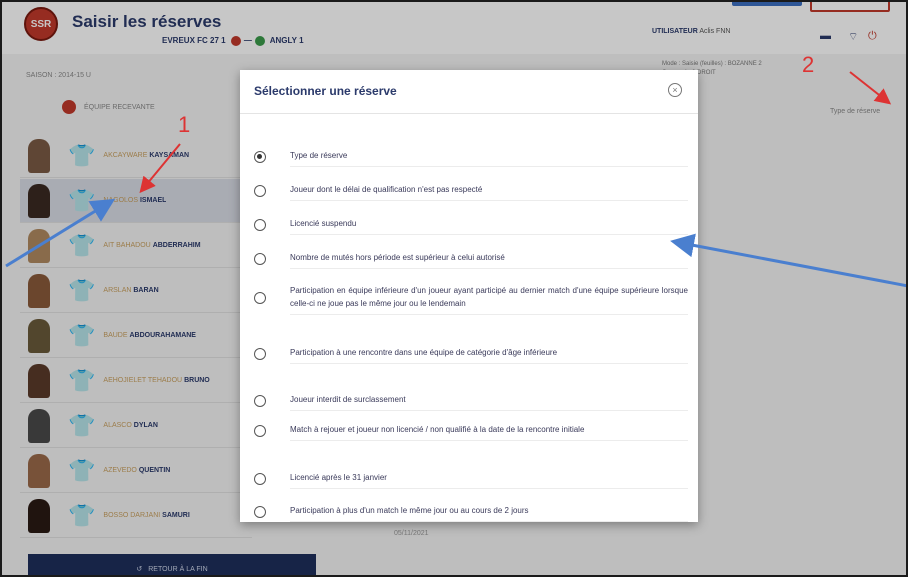 The height and width of the screenshot is (577, 908). Describe the element at coordinates (325, 91) in the screenshot. I see `modal-title: Sélectionner une réserve` at that location.